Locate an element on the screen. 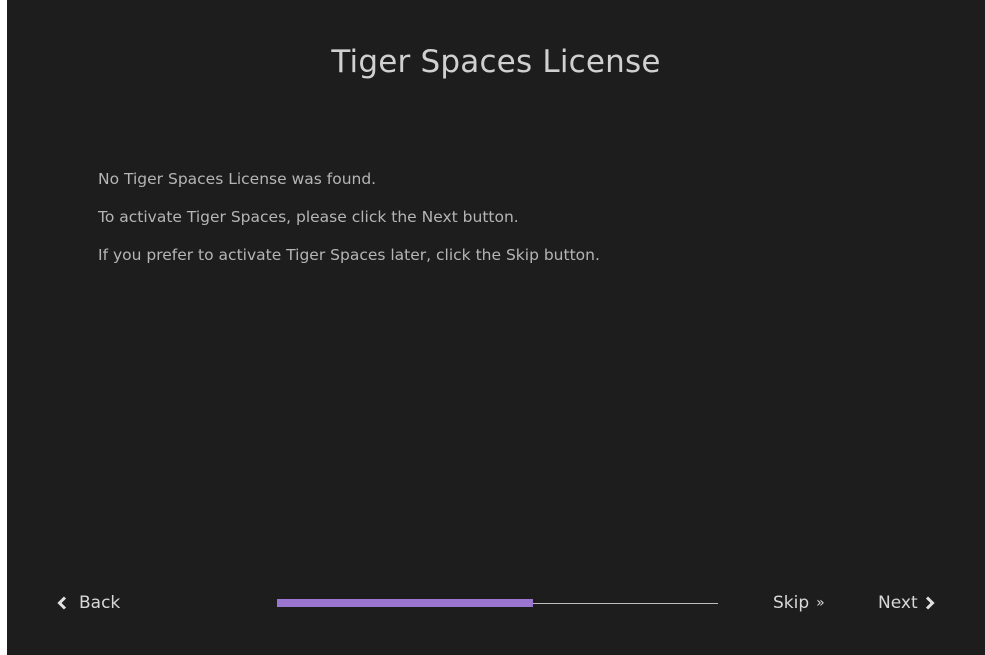 The width and height of the screenshot is (985, 655). next-label: Next is located at coordinates (898, 603).